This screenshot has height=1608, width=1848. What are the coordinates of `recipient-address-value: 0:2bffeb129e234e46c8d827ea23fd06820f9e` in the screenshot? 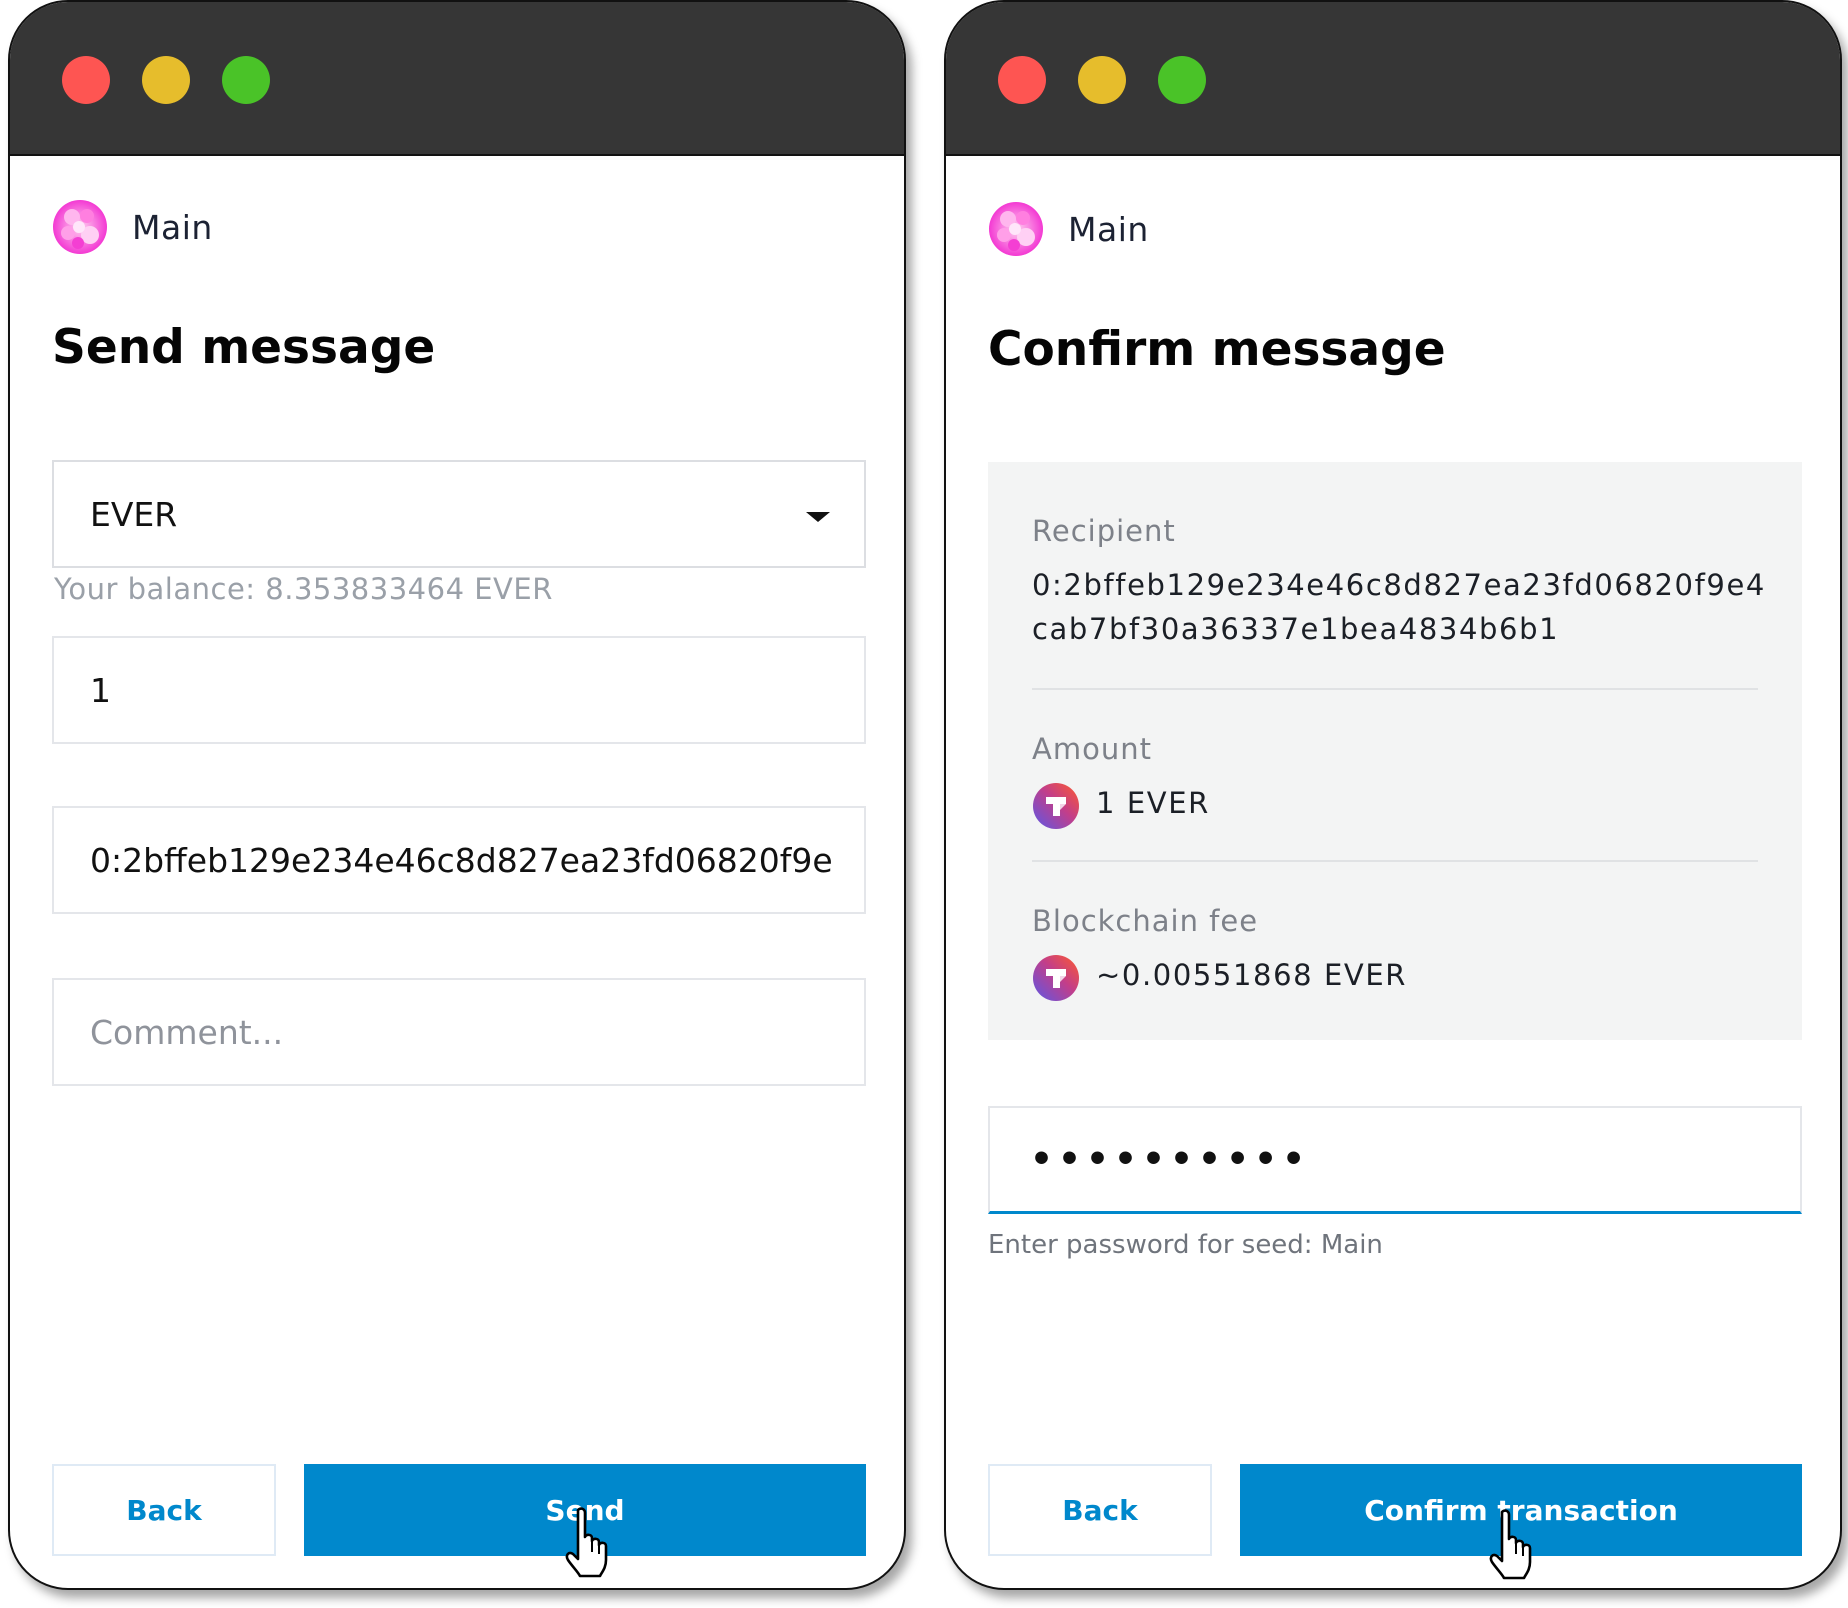 It's located at (461, 860).